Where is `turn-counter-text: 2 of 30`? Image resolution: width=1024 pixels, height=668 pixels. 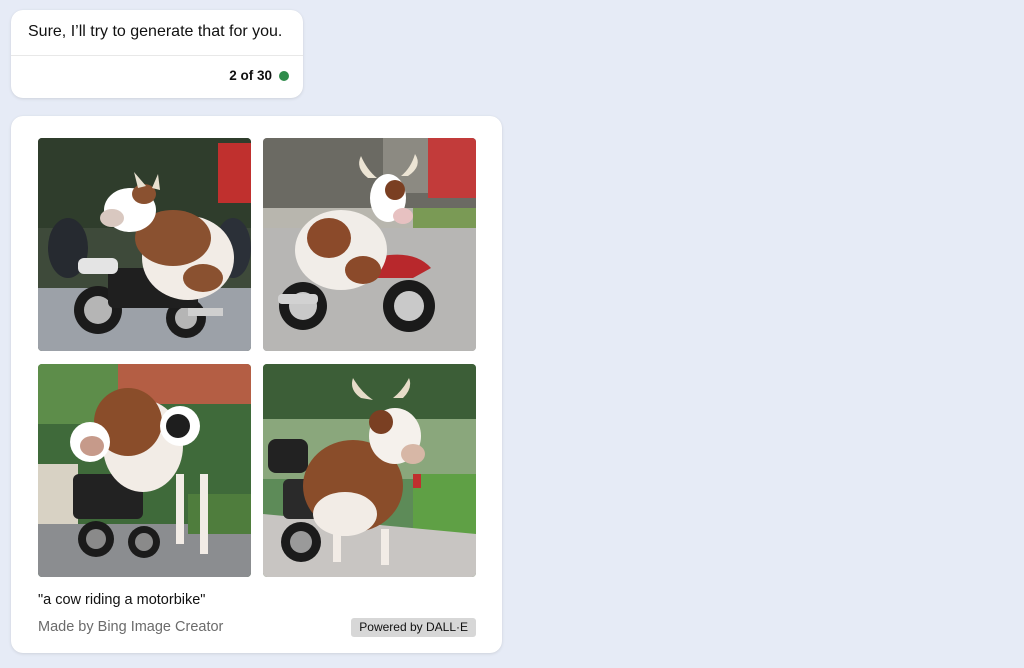 turn-counter-text: 2 of 30 is located at coordinates (250, 75).